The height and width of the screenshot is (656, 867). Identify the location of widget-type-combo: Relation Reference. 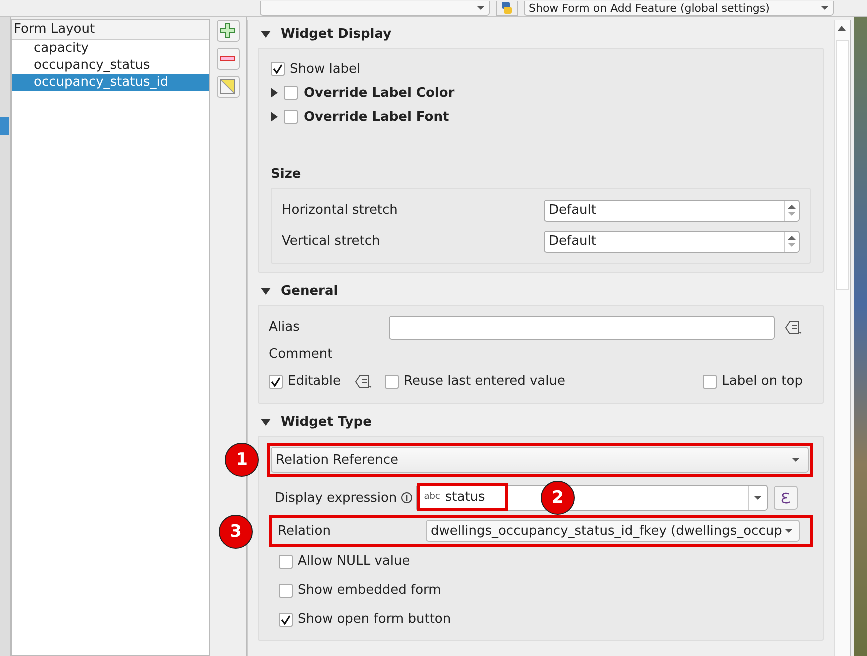
(540, 460).